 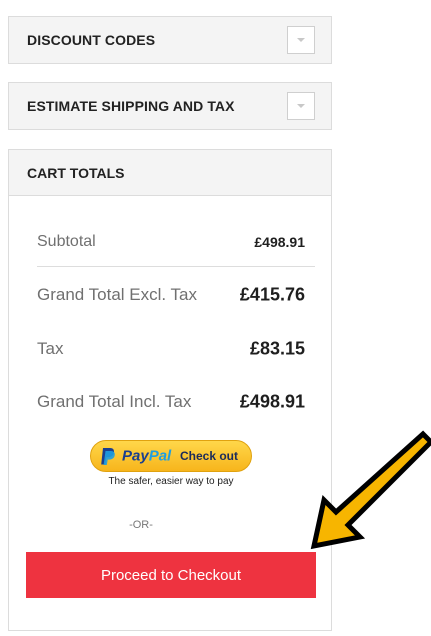 I want to click on totals-divider, so click(x=176, y=266).